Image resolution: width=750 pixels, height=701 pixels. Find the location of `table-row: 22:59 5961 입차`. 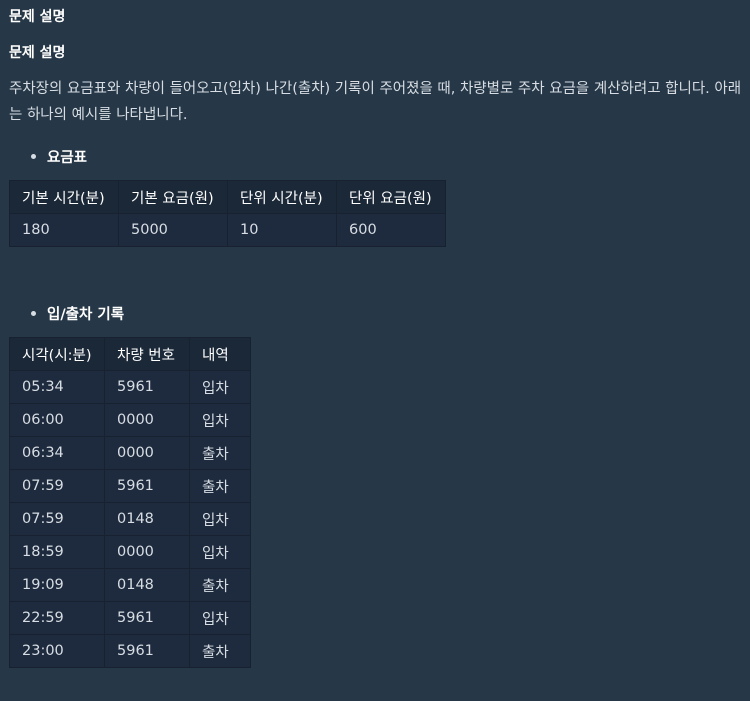

table-row: 22:59 5961 입차 is located at coordinates (130, 618).